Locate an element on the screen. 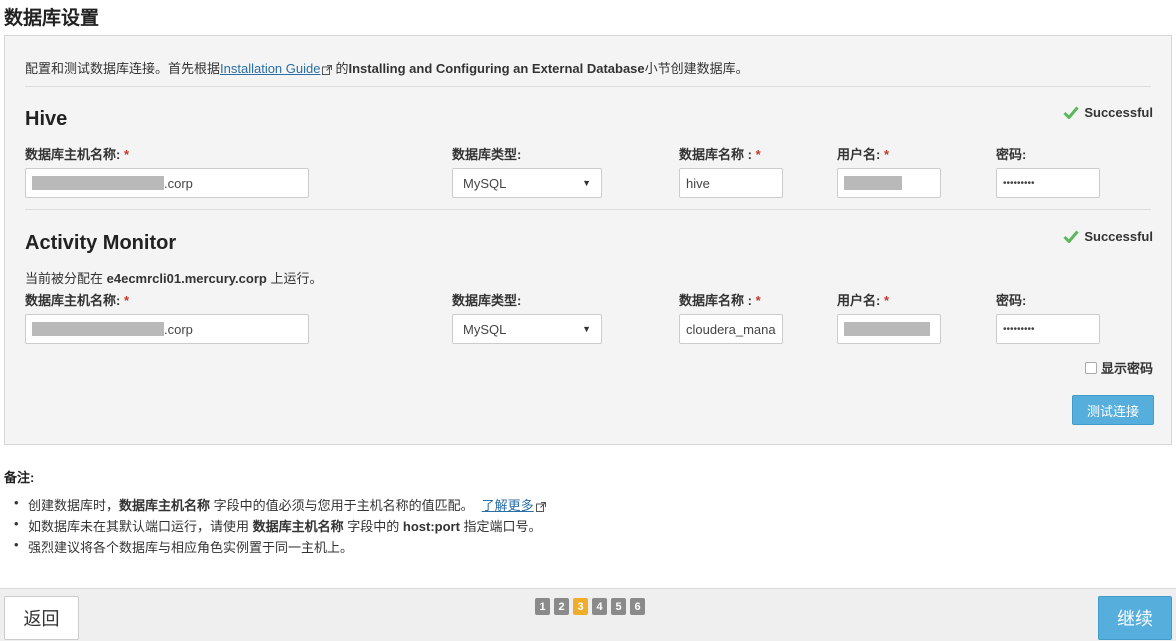 This screenshot has height=641, width=1176. am-password-label: 密码: is located at coordinates (1011, 300).